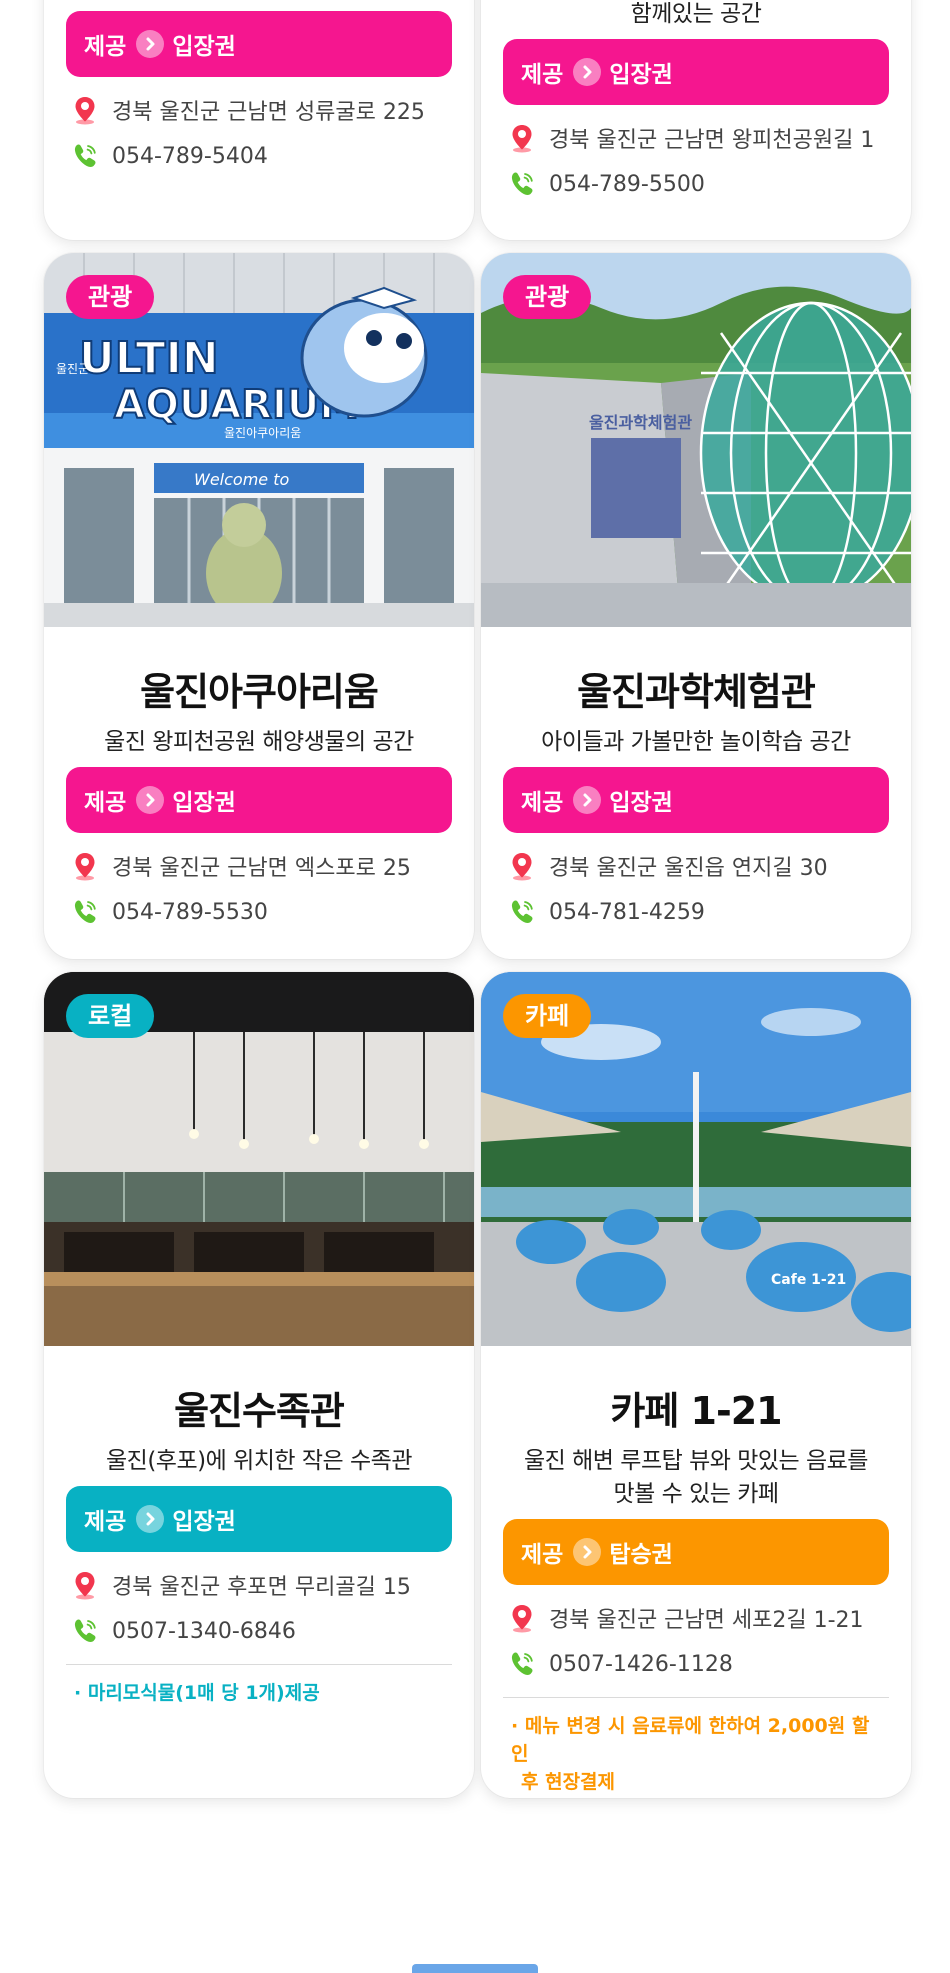  I want to click on place-description: 울진(후포)에 위치한 작은 수족관, so click(259, 1461).